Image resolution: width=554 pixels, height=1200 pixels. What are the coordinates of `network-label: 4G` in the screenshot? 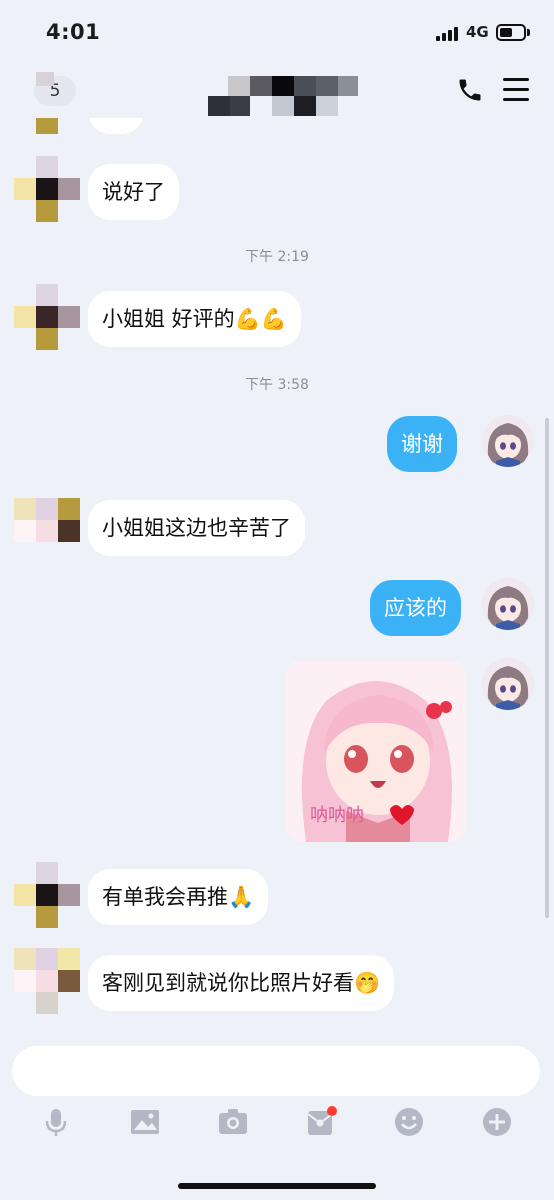 It's located at (477, 32).